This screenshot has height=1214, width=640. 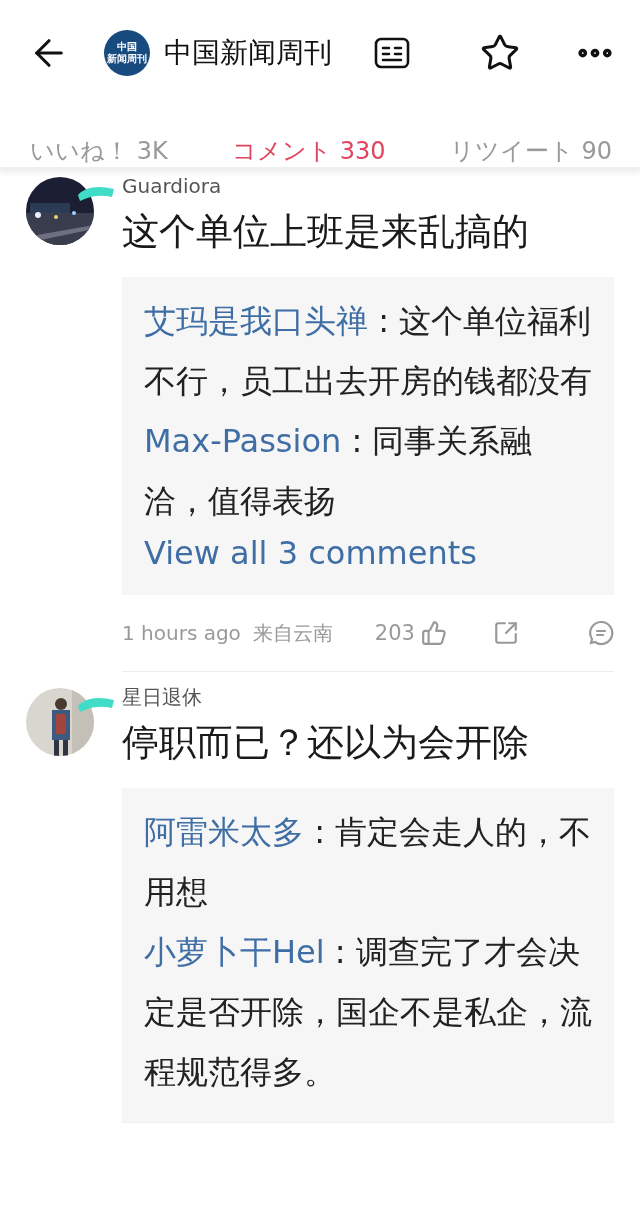 What do you see at coordinates (99, 151) in the screenshot?
I see `tab: いいね！ 3K` at bounding box center [99, 151].